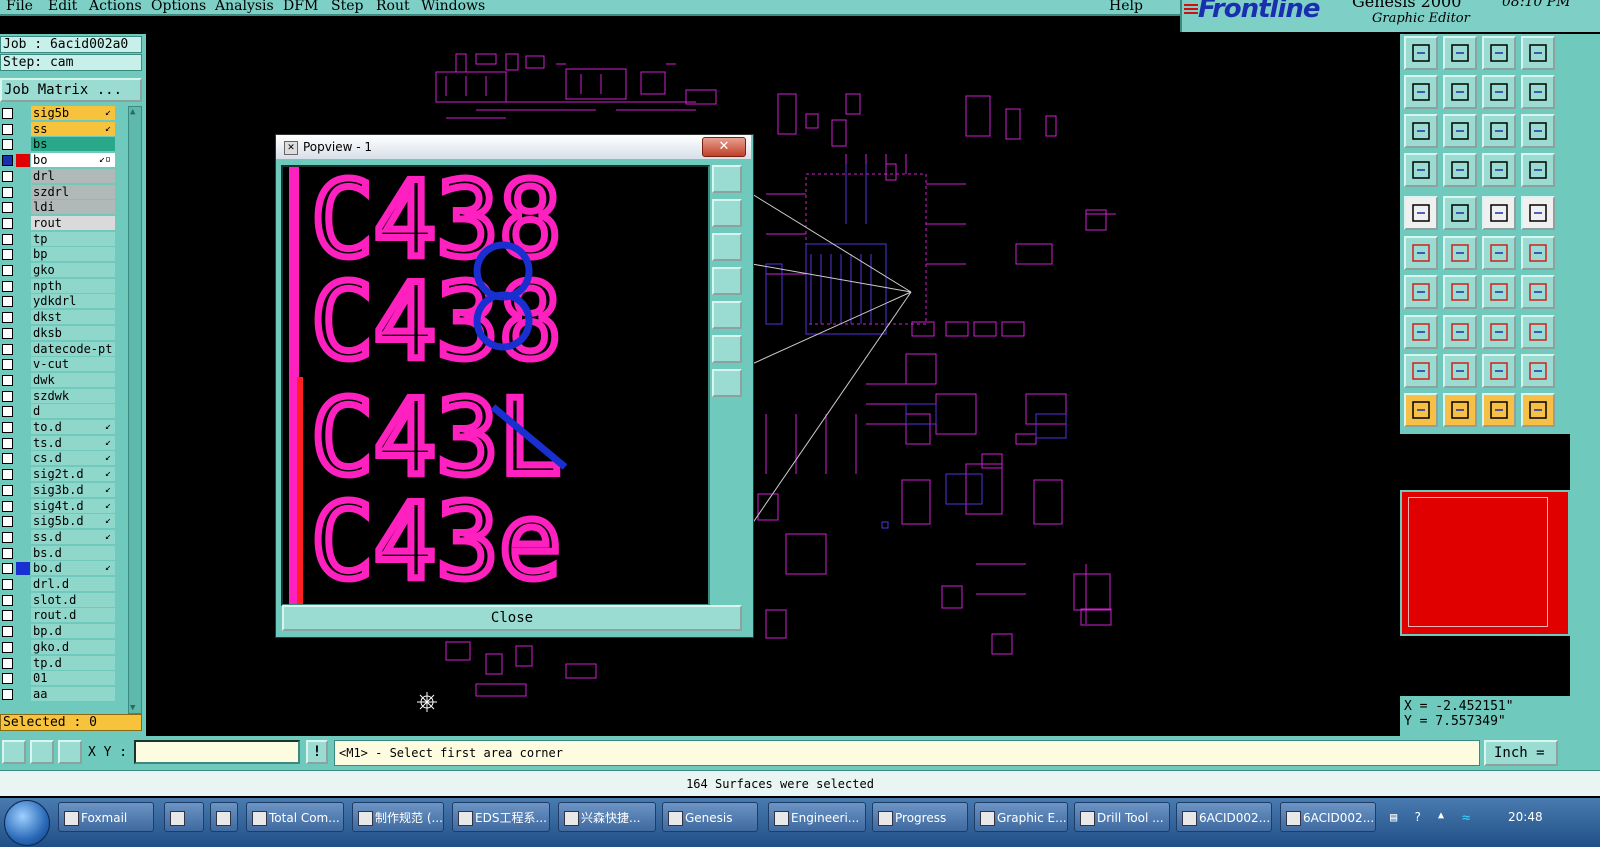  What do you see at coordinates (1499, 131) in the screenshot?
I see `scale-icon` at bounding box center [1499, 131].